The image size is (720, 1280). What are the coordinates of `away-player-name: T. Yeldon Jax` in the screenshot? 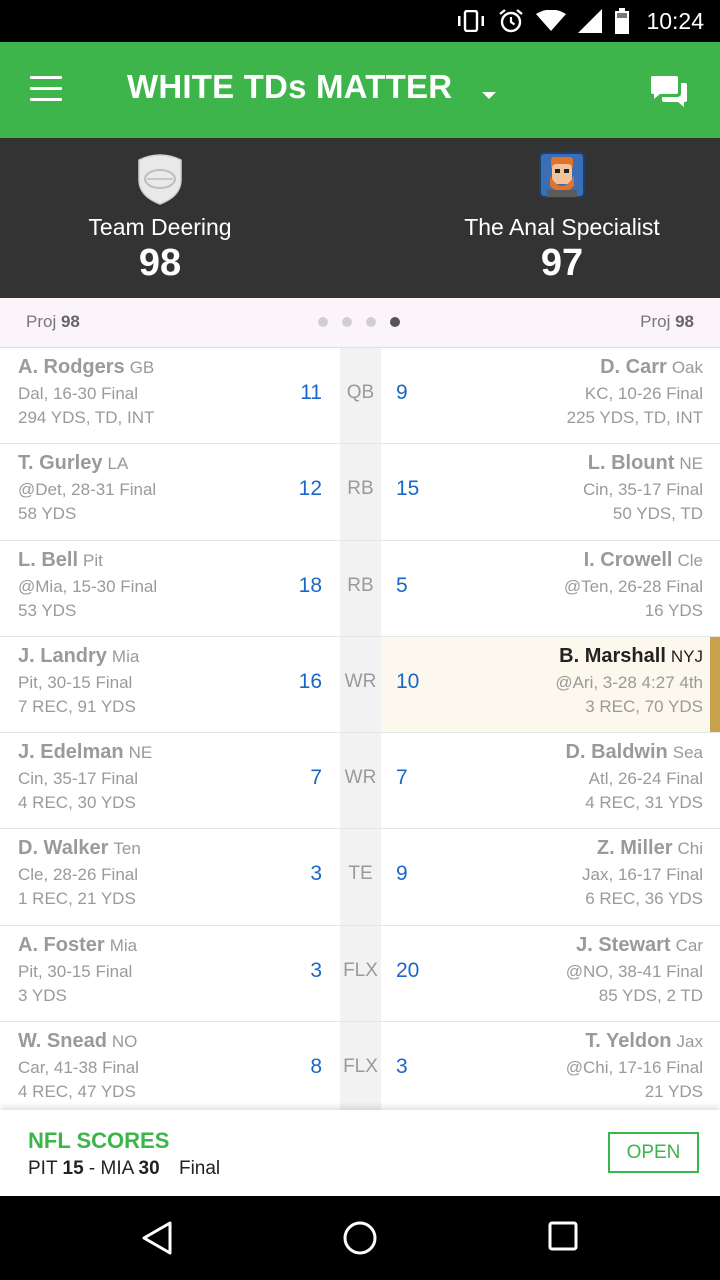 It's located at (644, 1041).